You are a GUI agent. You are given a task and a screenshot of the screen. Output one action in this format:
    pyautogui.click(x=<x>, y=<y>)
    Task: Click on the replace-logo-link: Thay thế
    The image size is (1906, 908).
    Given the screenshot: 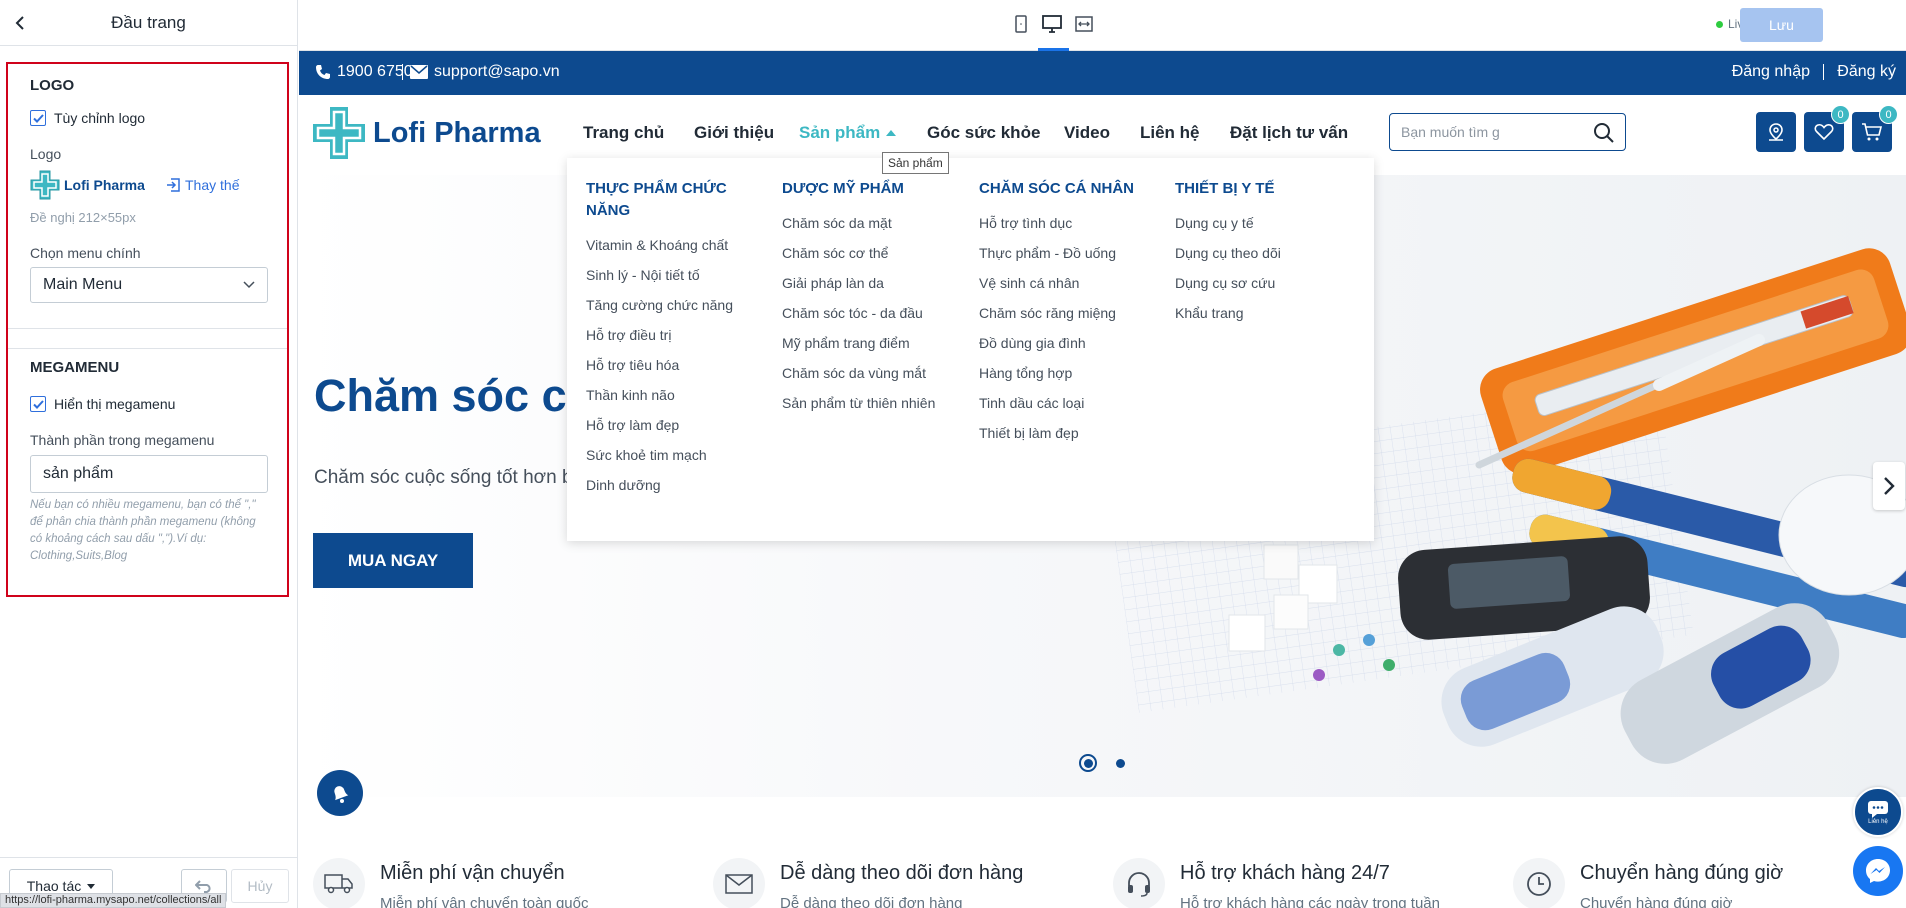 What is the action you would take?
    pyautogui.click(x=202, y=185)
    